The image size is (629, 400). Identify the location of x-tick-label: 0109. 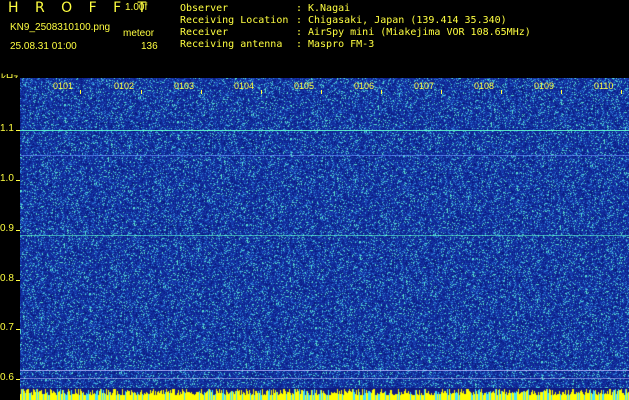
(544, 86).